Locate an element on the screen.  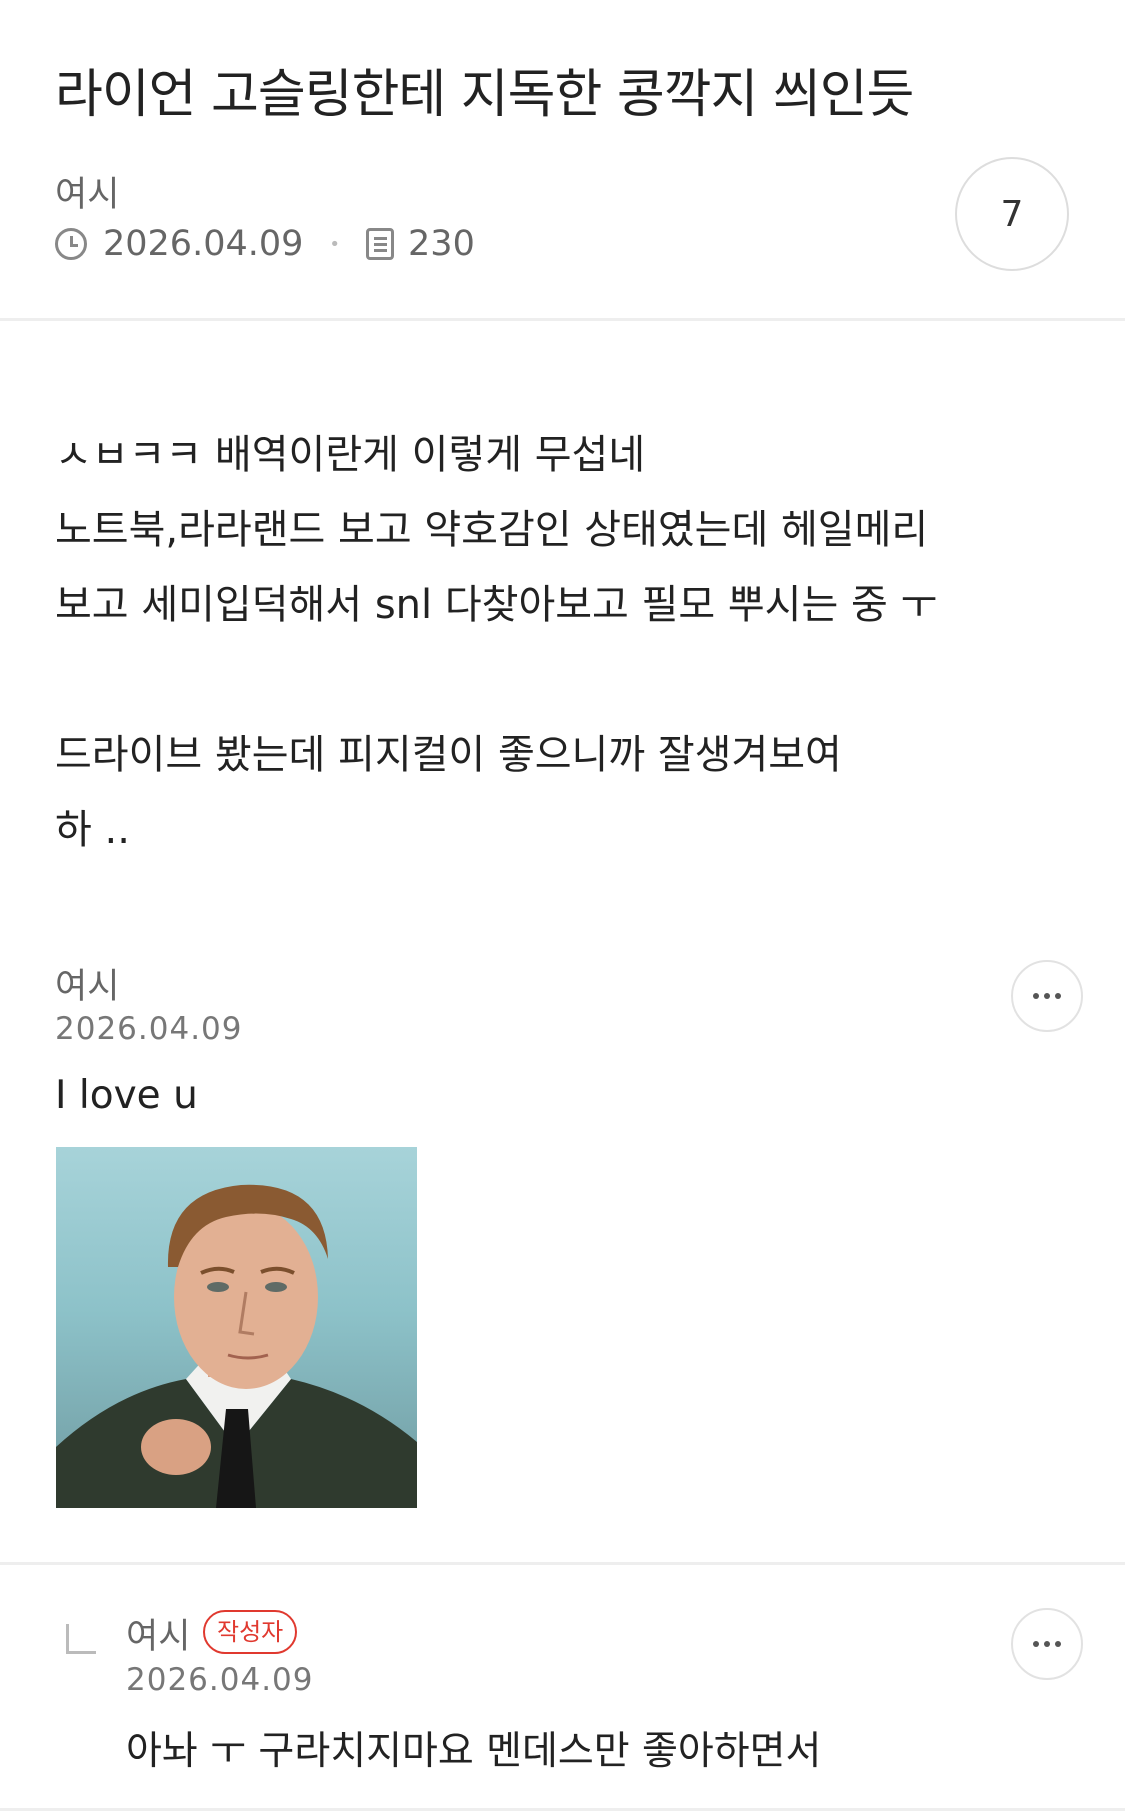
reply-text: 아놔 ㅜ 구라치지마요 멘데스만 좋아하면서 is located at coordinates (474, 1751).